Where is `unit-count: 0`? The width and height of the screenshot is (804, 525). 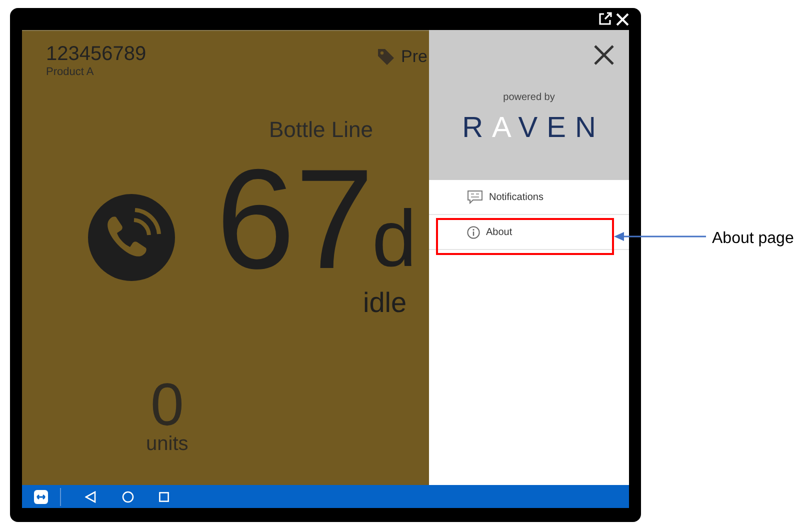 unit-count: 0 is located at coordinates (167, 405).